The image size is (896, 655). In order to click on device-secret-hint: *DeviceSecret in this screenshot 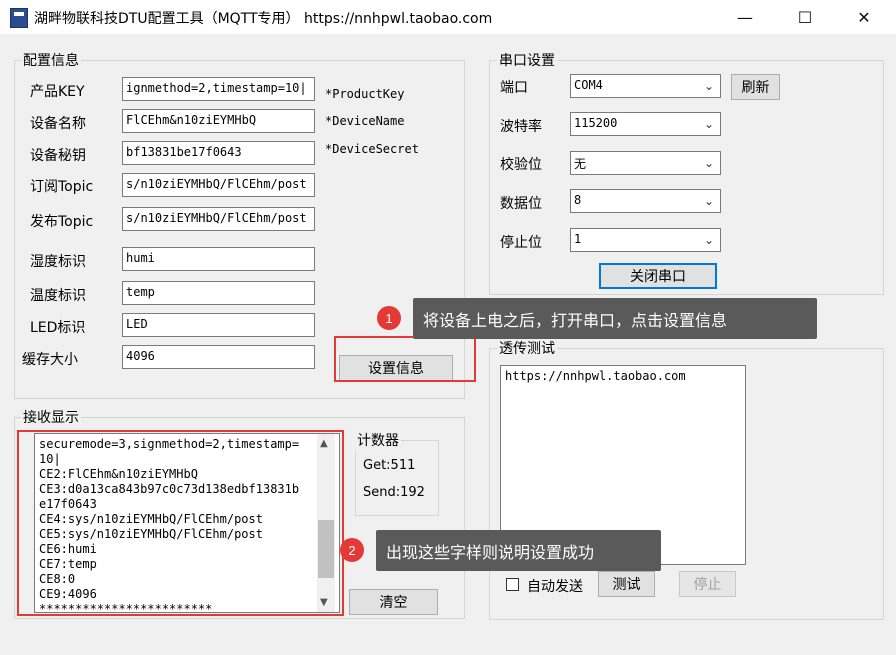, I will do `click(372, 149)`.